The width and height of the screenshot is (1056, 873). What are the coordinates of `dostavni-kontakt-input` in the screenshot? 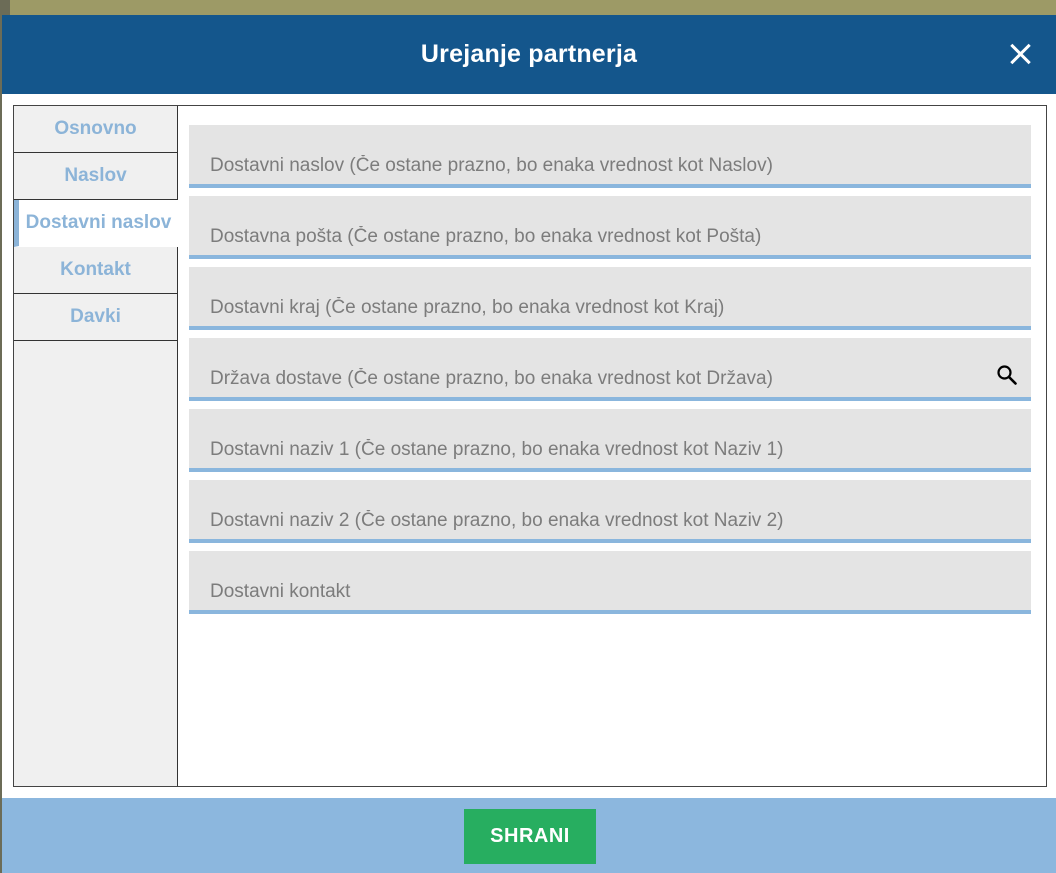 It's located at (610, 580).